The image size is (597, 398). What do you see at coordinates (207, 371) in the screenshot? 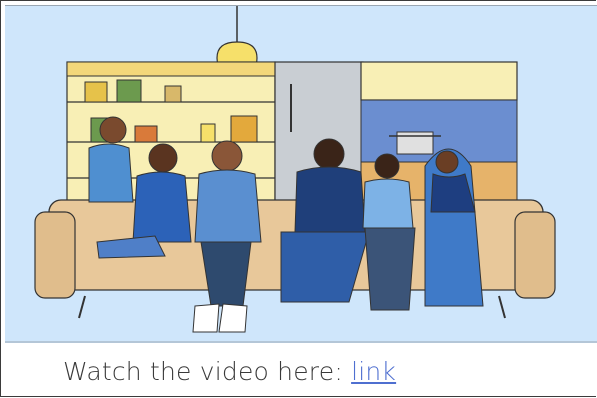
I see `caption-text: Watch the video here:` at bounding box center [207, 371].